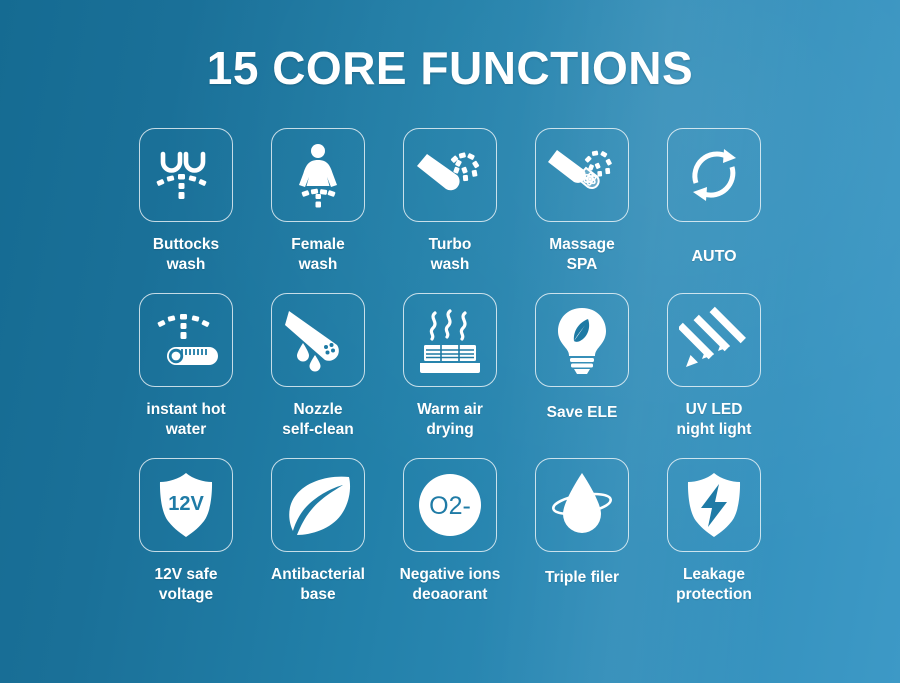  Describe the element at coordinates (582, 255) in the screenshot. I see `feature-label: Massage SPA` at that location.